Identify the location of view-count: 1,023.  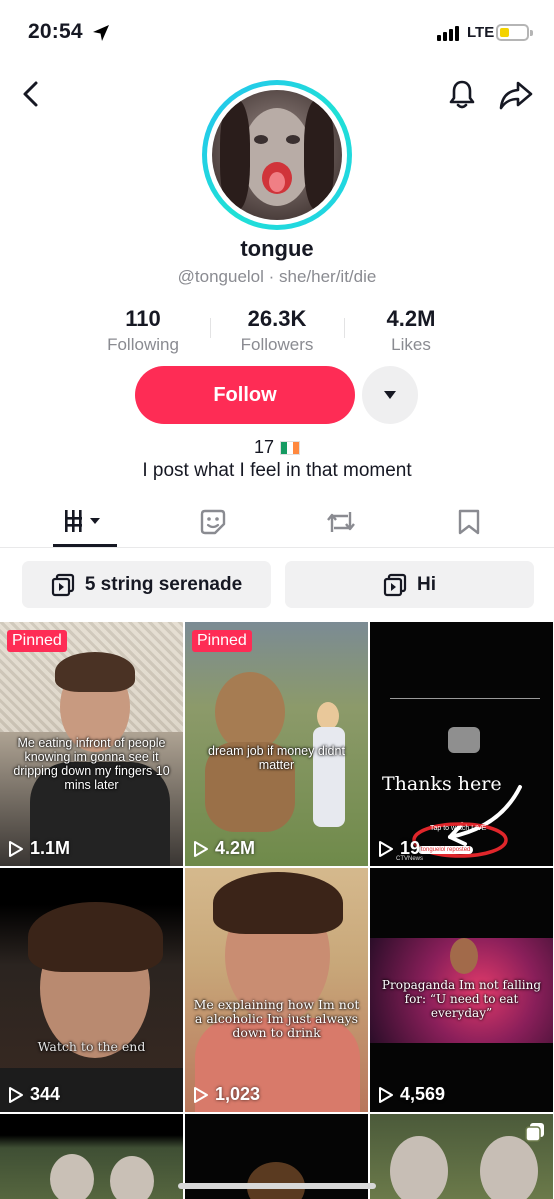
(226, 1094).